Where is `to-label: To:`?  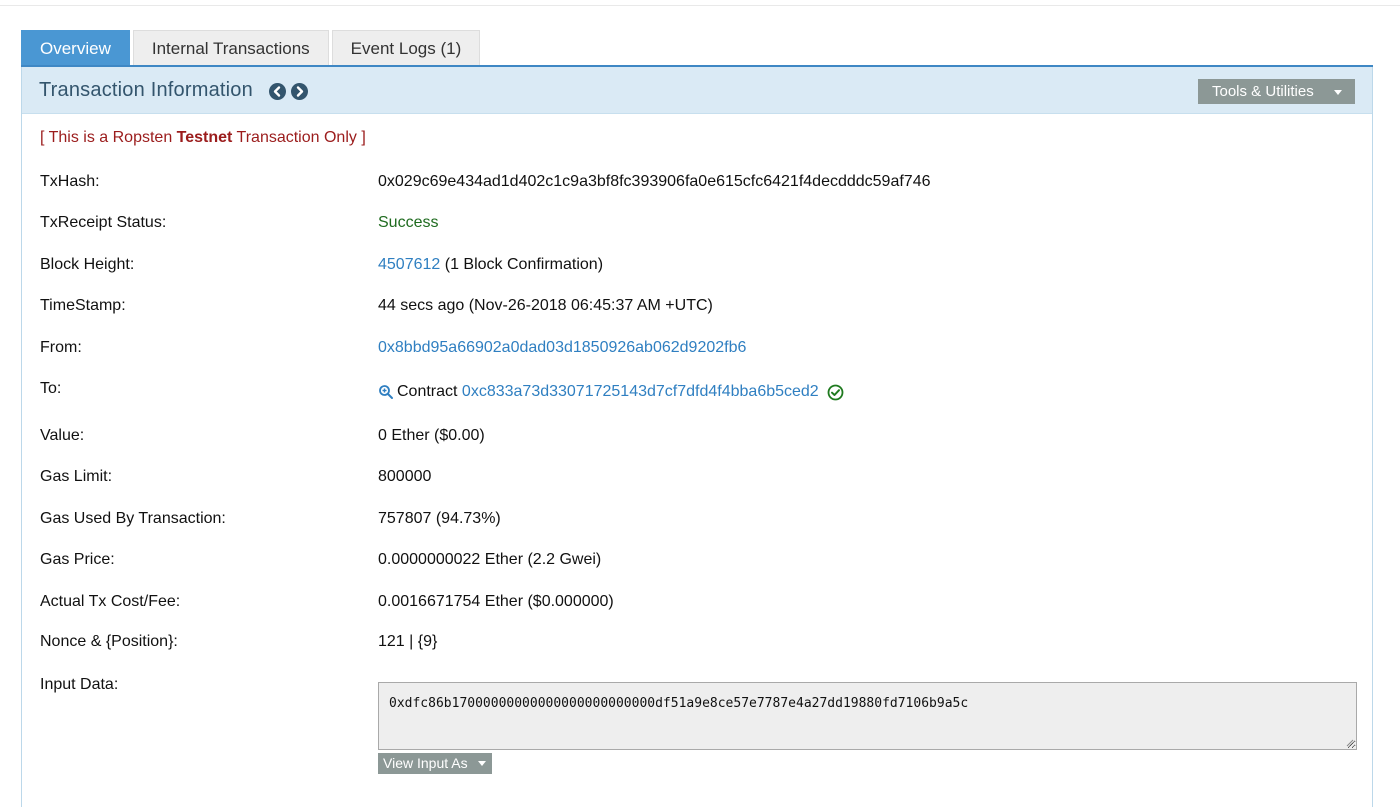
to-label: To: is located at coordinates (51, 388).